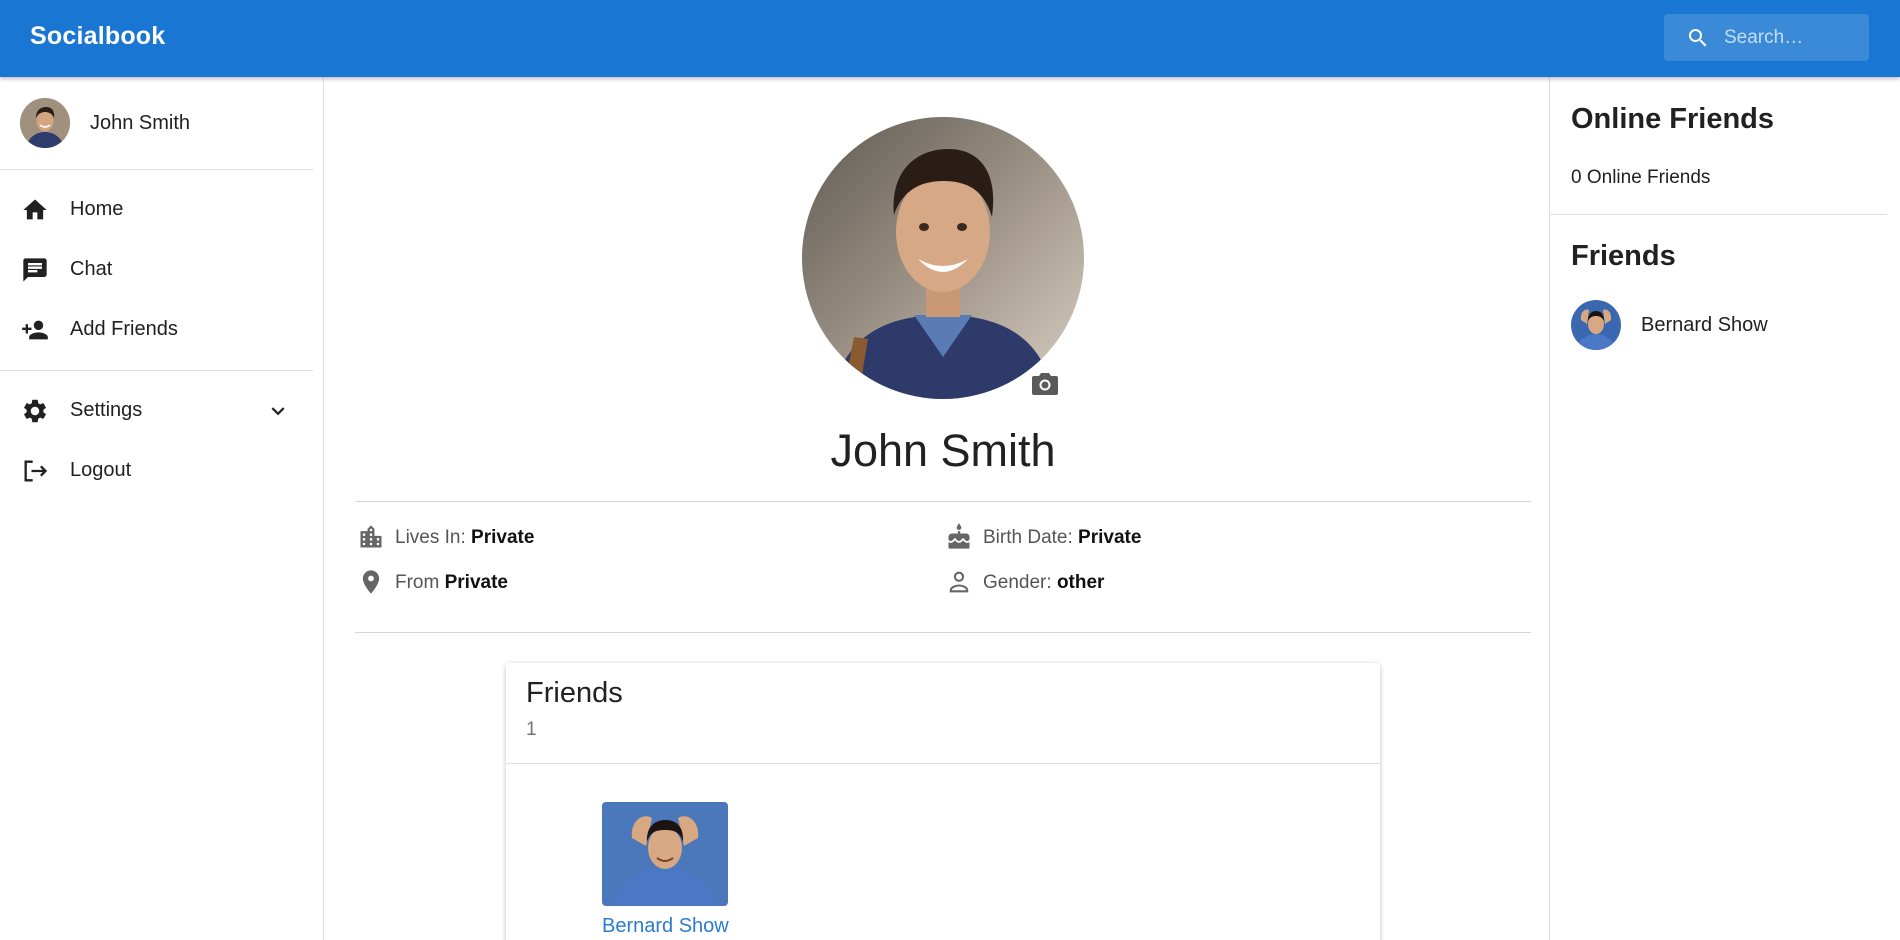 The width and height of the screenshot is (1900, 940). I want to click on cake-icon, so click(959, 536).